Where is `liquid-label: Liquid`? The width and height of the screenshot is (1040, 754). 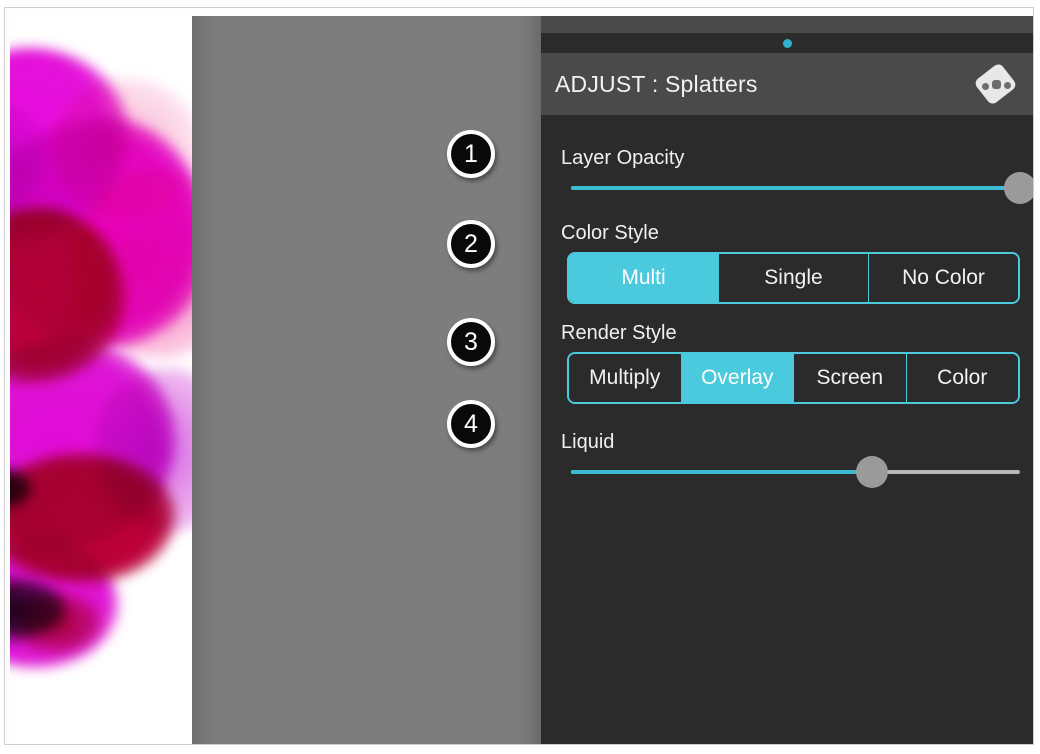
liquid-label: Liquid is located at coordinates (588, 442).